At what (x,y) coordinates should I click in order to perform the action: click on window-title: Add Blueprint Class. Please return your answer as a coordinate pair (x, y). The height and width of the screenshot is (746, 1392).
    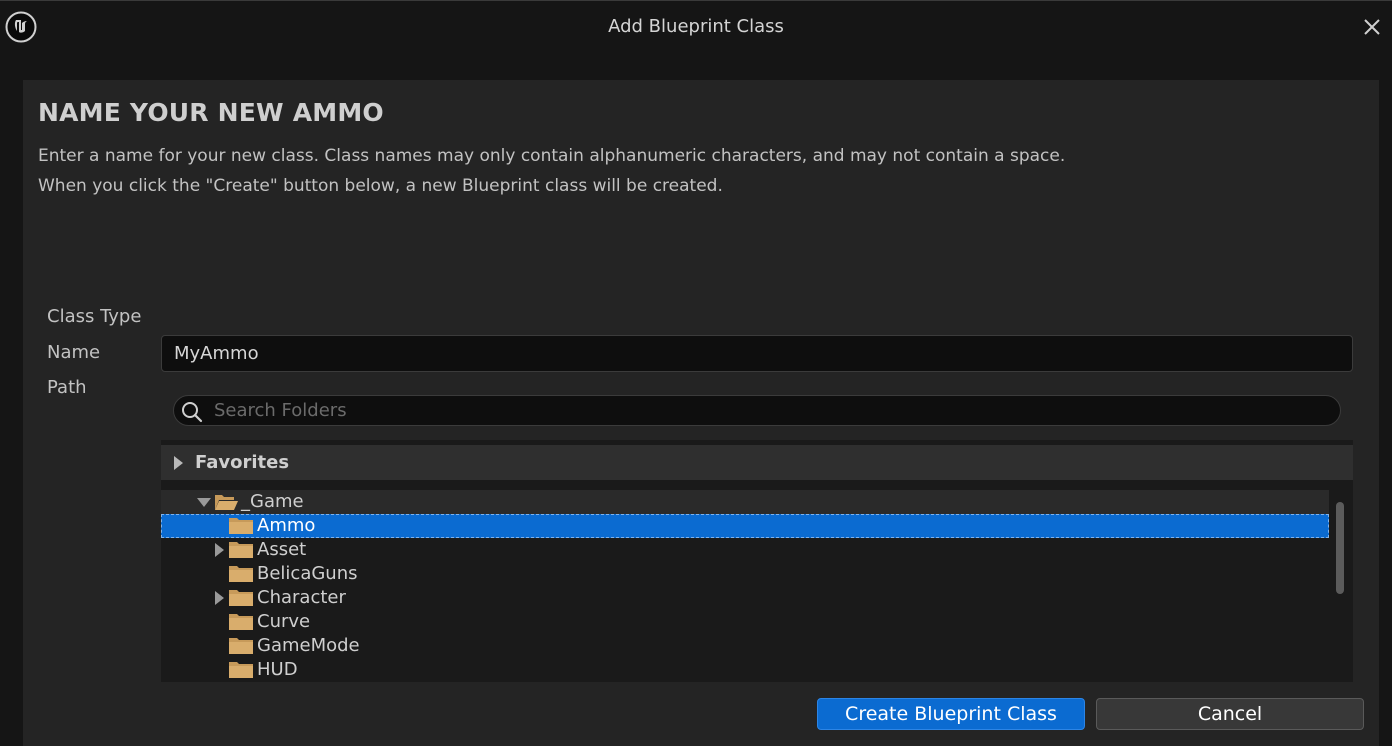
    Looking at the image, I should click on (696, 26).